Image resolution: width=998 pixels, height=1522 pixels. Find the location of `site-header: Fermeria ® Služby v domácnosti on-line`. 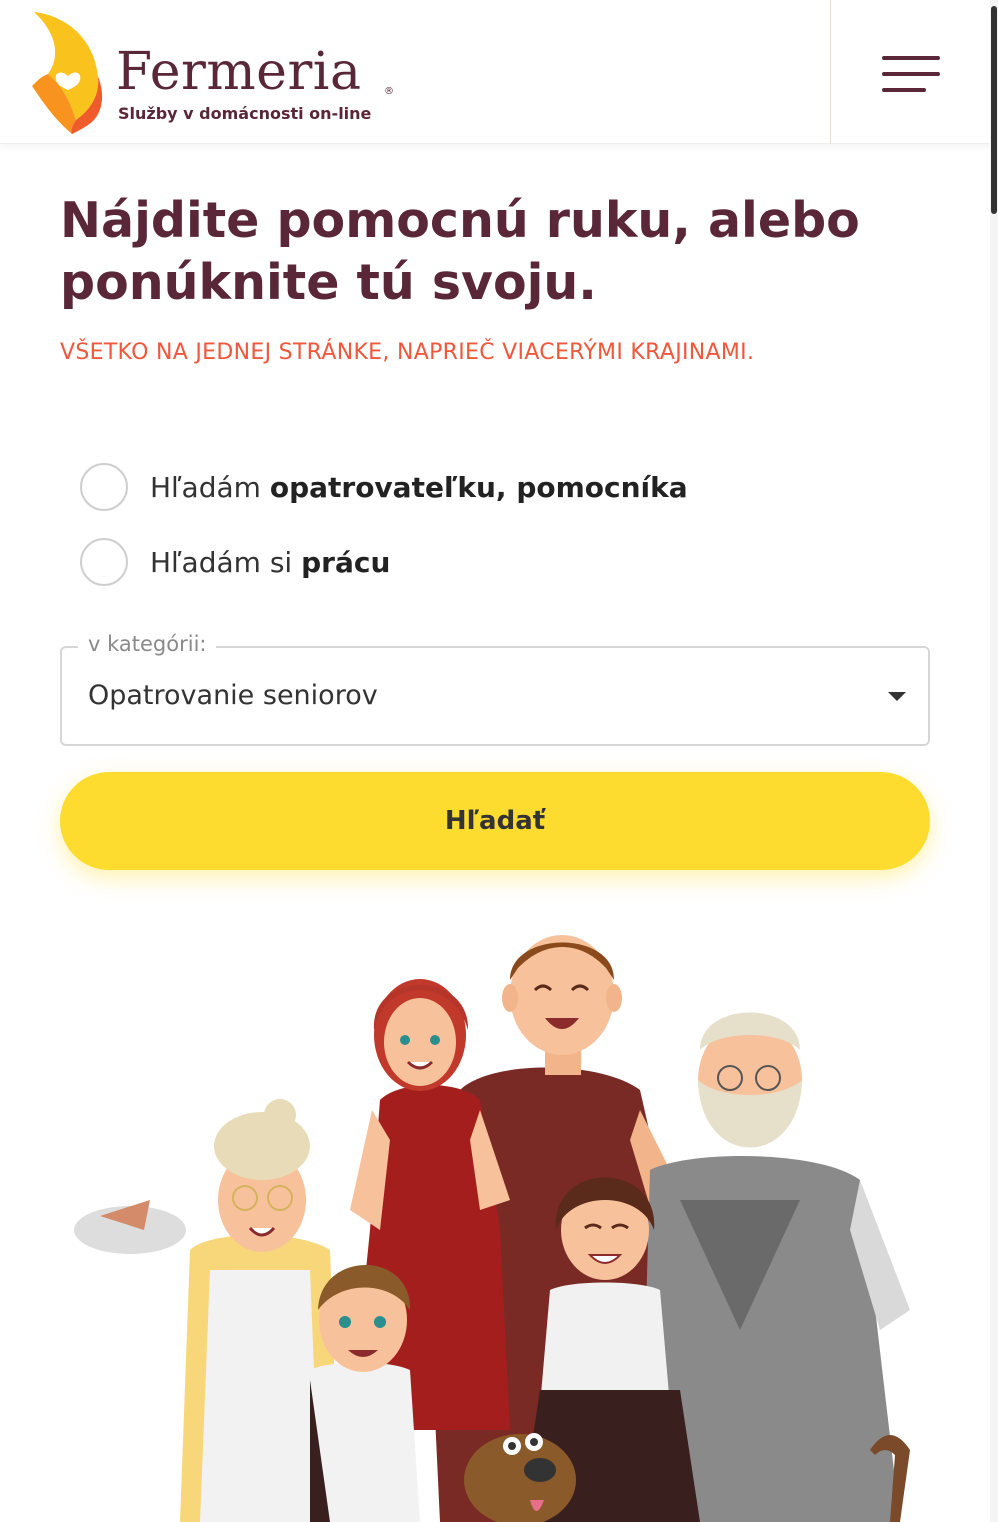

site-header: Fermeria ® Služby v domácnosti on-line is located at coordinates (499, 72).